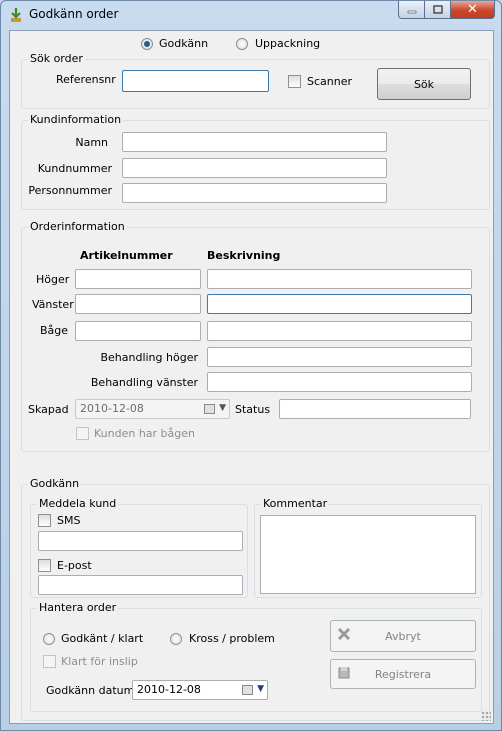  What do you see at coordinates (90, 690) in the screenshot?
I see `godkann-datum-label: Godkänn datum` at bounding box center [90, 690].